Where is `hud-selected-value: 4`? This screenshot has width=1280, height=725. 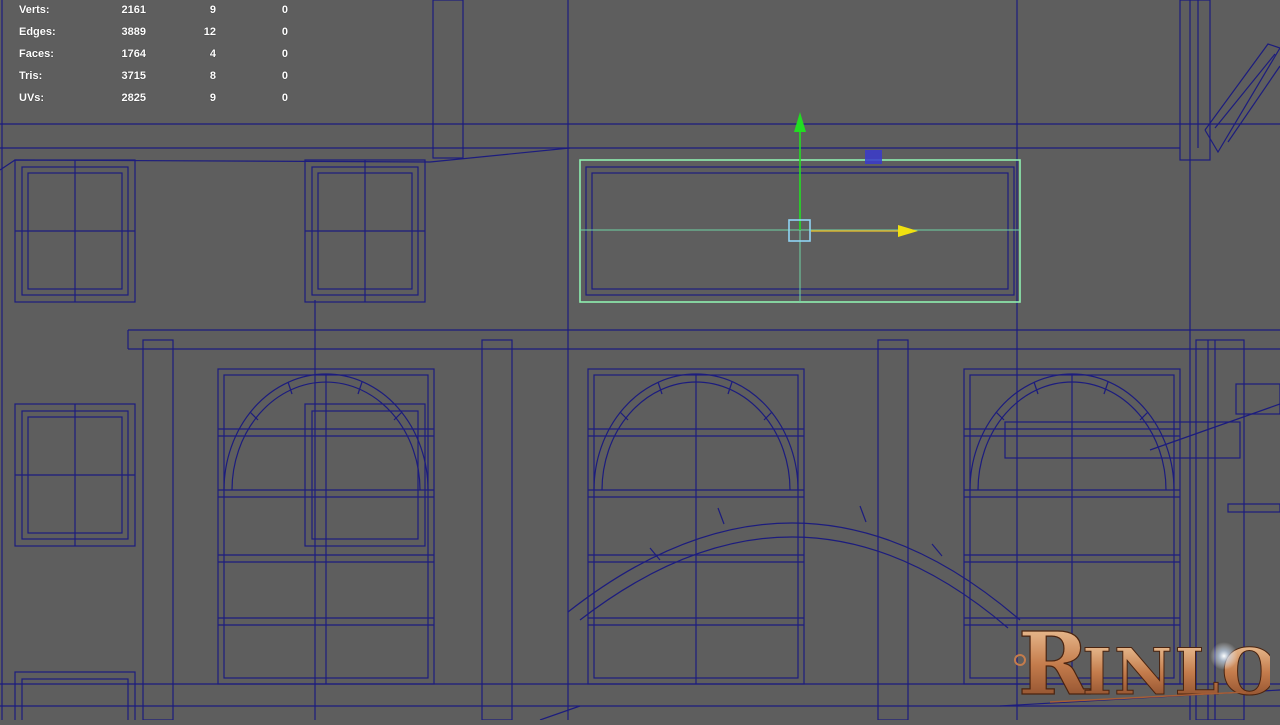
hud-selected-value: 4 is located at coordinates (212, 54).